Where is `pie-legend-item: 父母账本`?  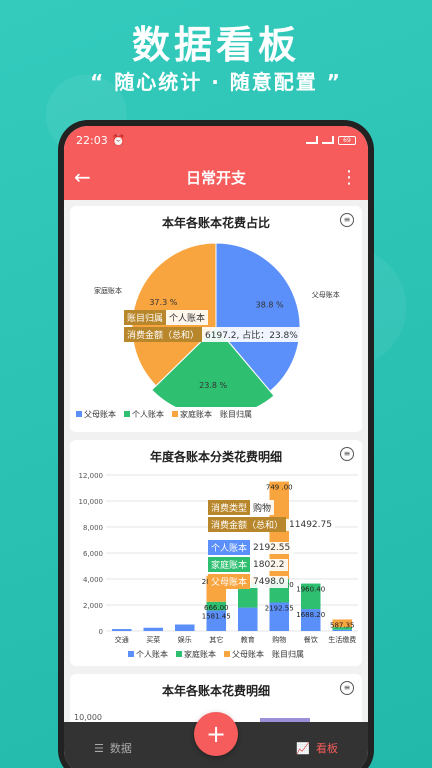 pie-legend-item: 父母账本 is located at coordinates (96, 414).